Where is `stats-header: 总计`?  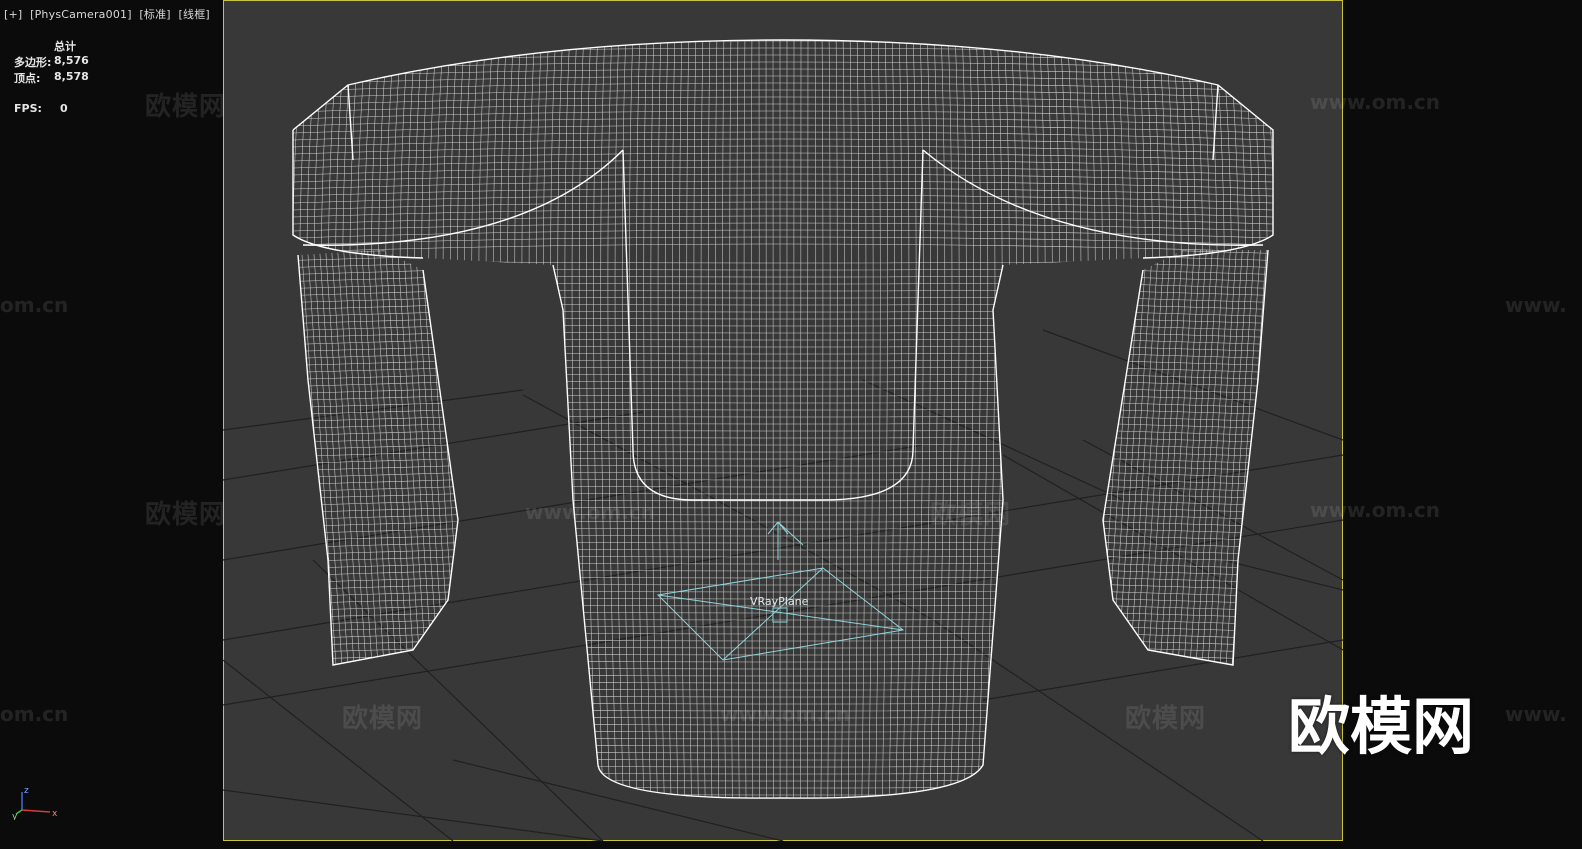
stats-header: 总计 is located at coordinates (65, 46).